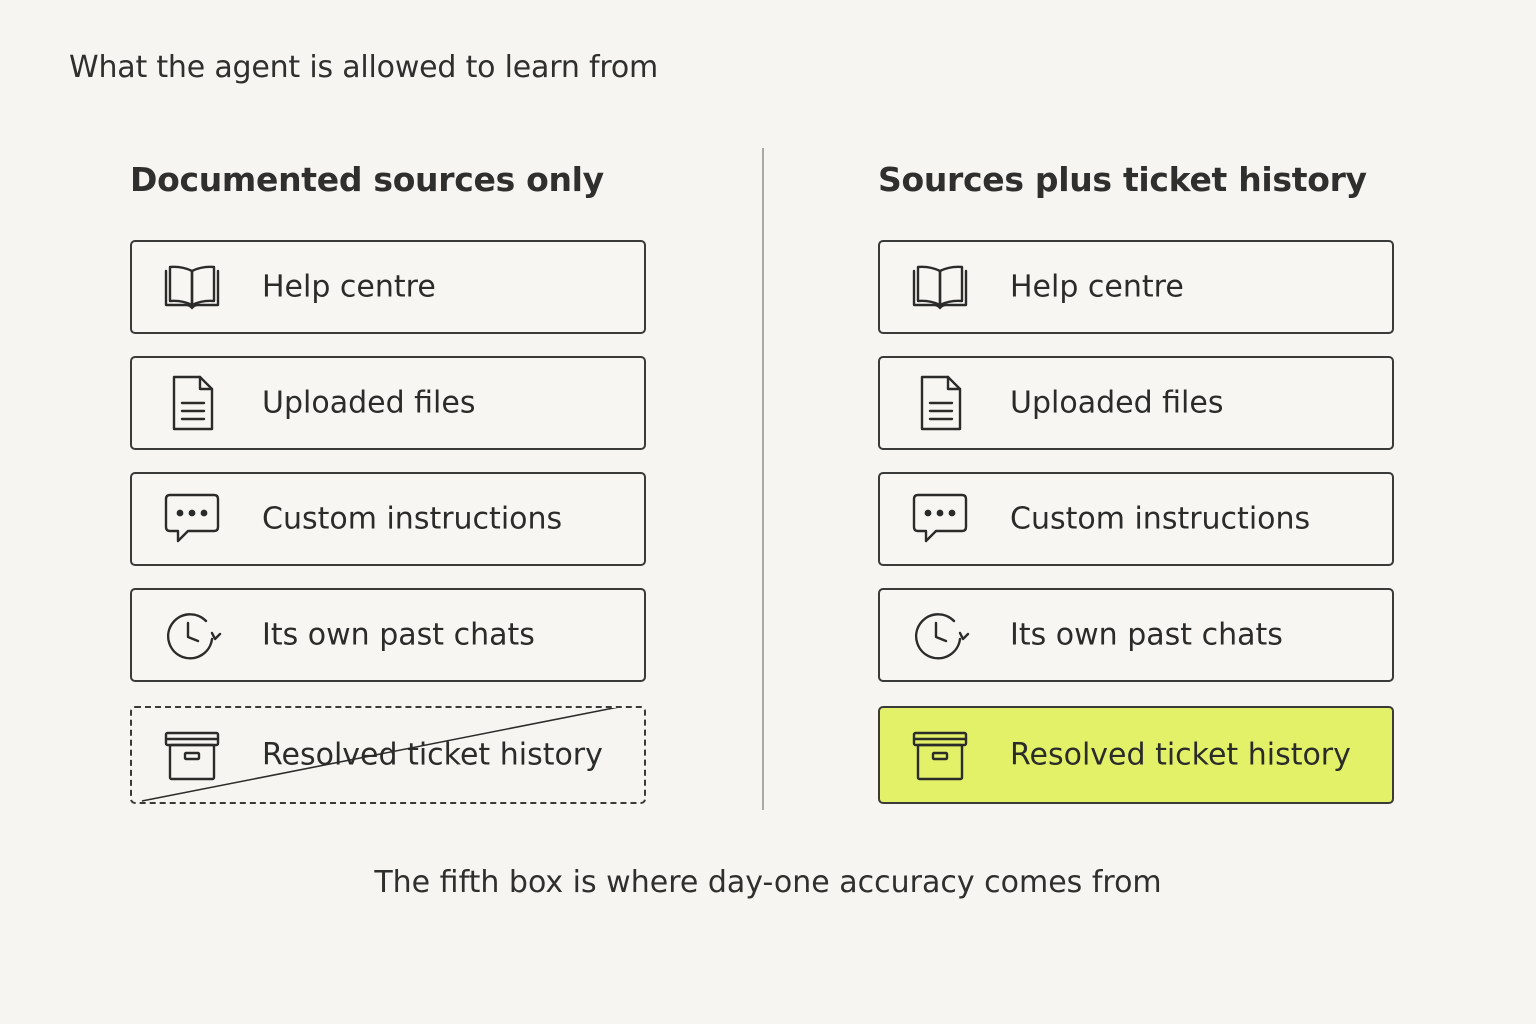  What do you see at coordinates (1122, 179) in the screenshot?
I see `column-heading: Sources plus ticket history` at bounding box center [1122, 179].